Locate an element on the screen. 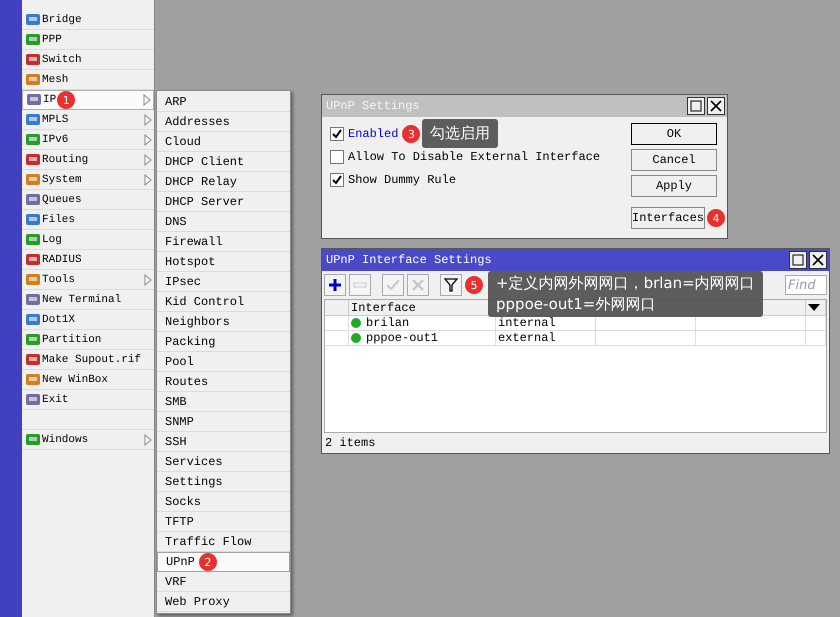 This screenshot has height=617, width=840. filter-icon is located at coordinates (451, 285).